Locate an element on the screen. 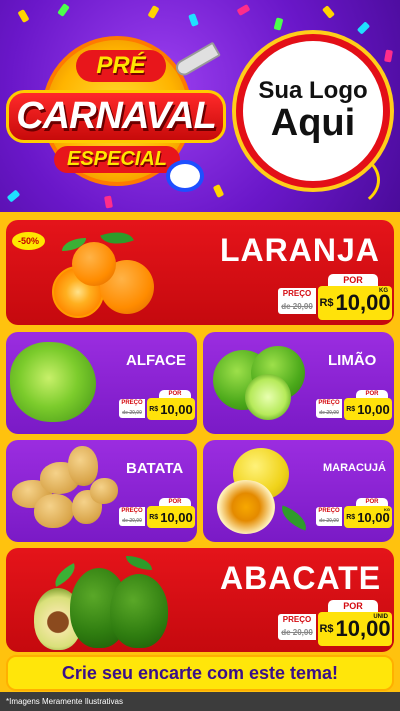 The image size is (400, 711). product-name: LIMÃO is located at coordinates (352, 360).